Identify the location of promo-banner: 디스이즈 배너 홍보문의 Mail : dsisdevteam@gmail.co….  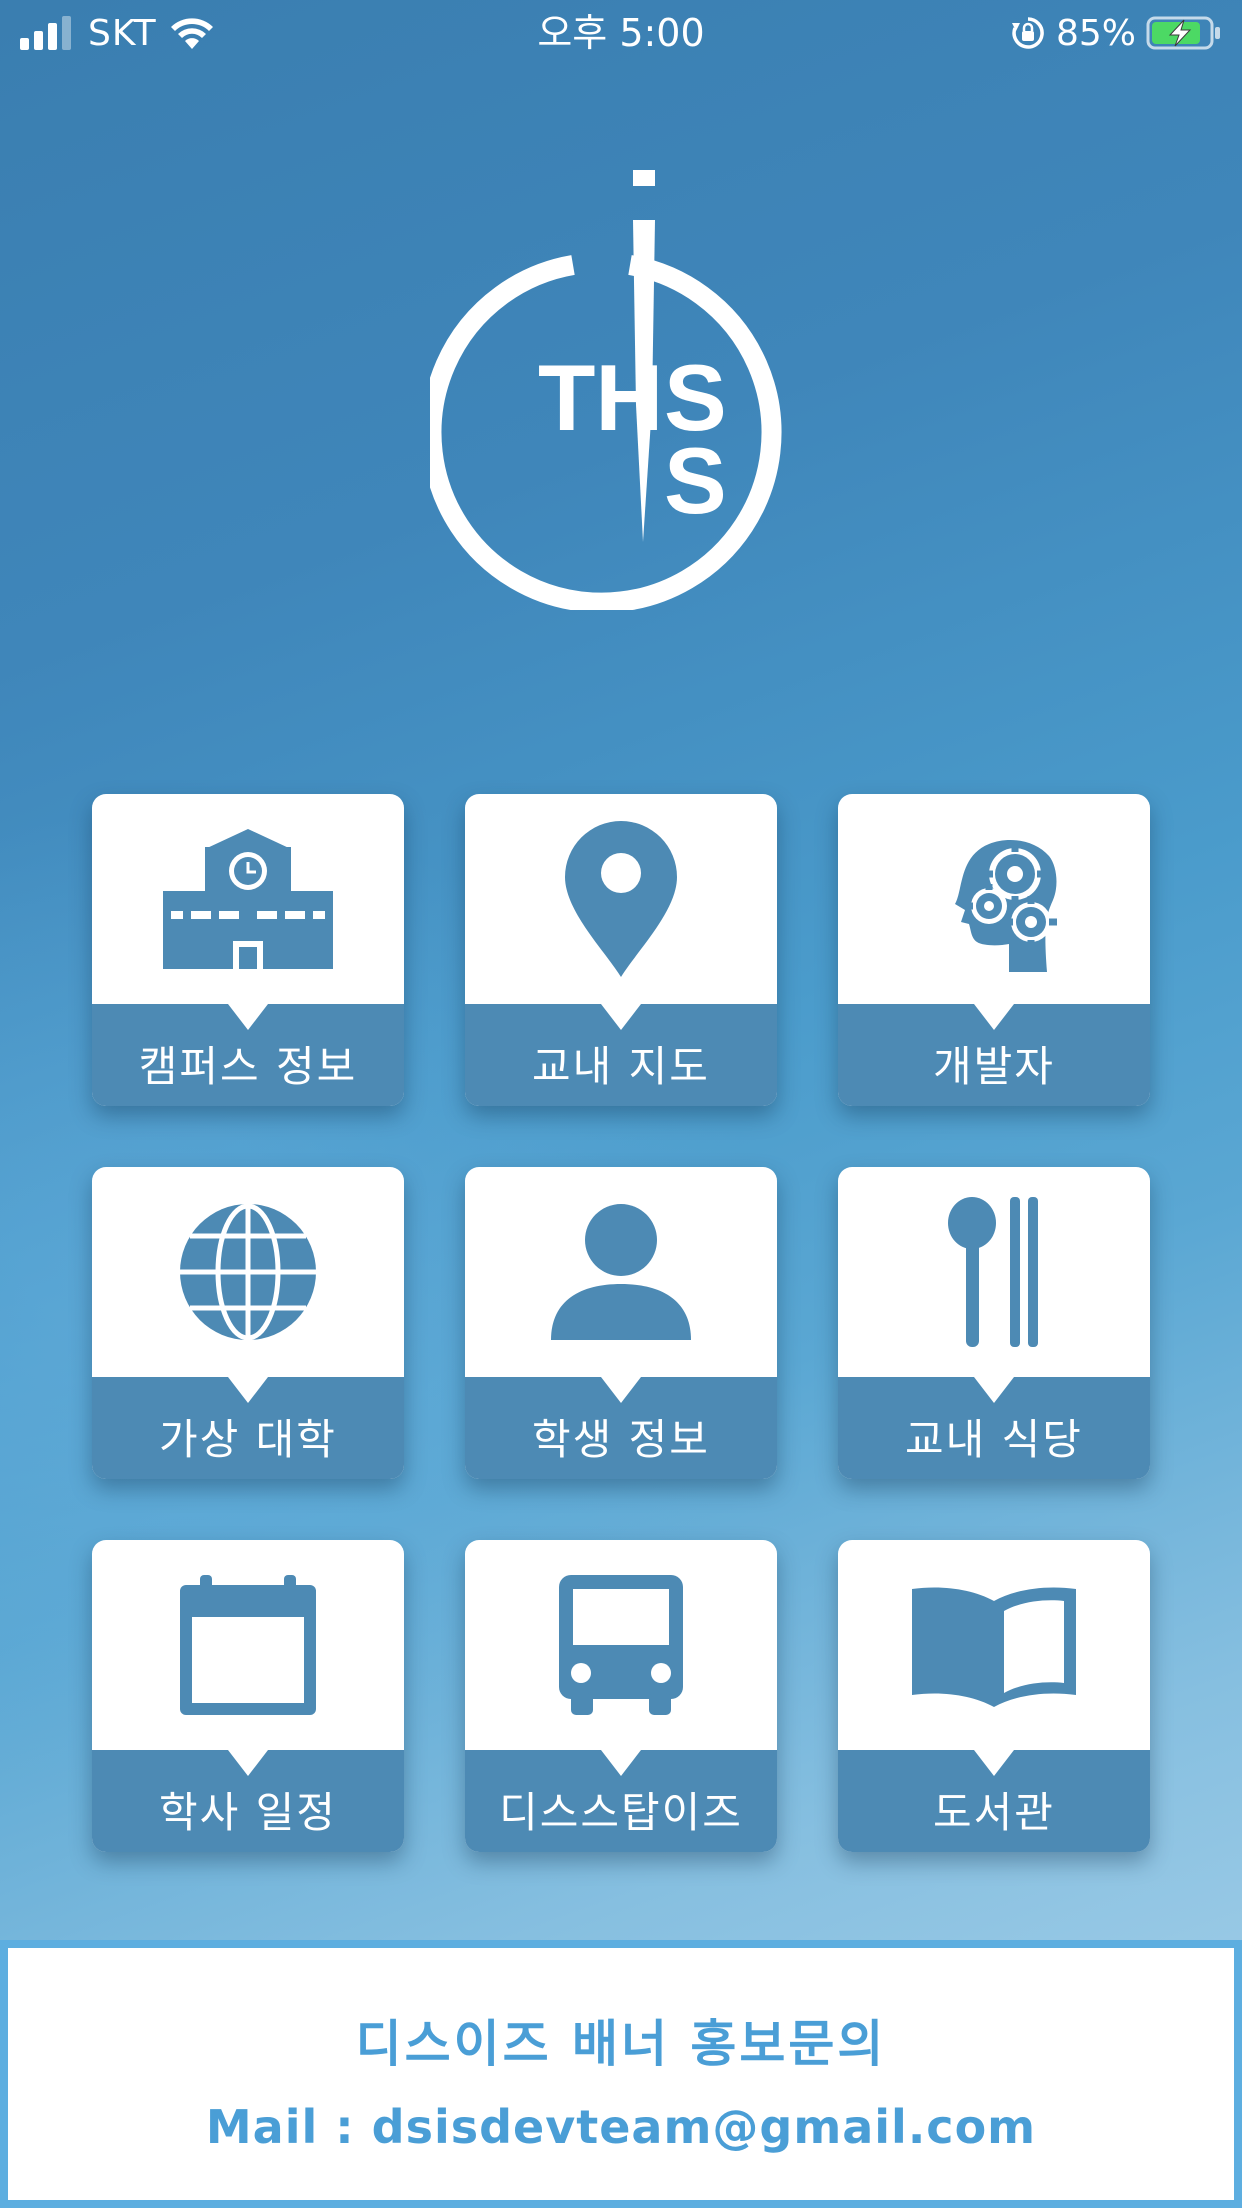
(621, 2074).